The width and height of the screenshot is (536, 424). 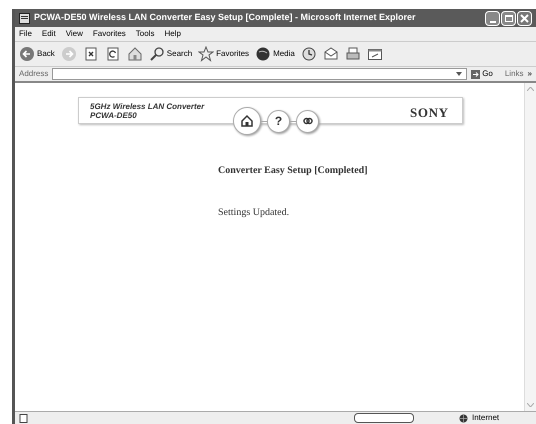 I want to click on envelope-icon, so click(x=330, y=54).